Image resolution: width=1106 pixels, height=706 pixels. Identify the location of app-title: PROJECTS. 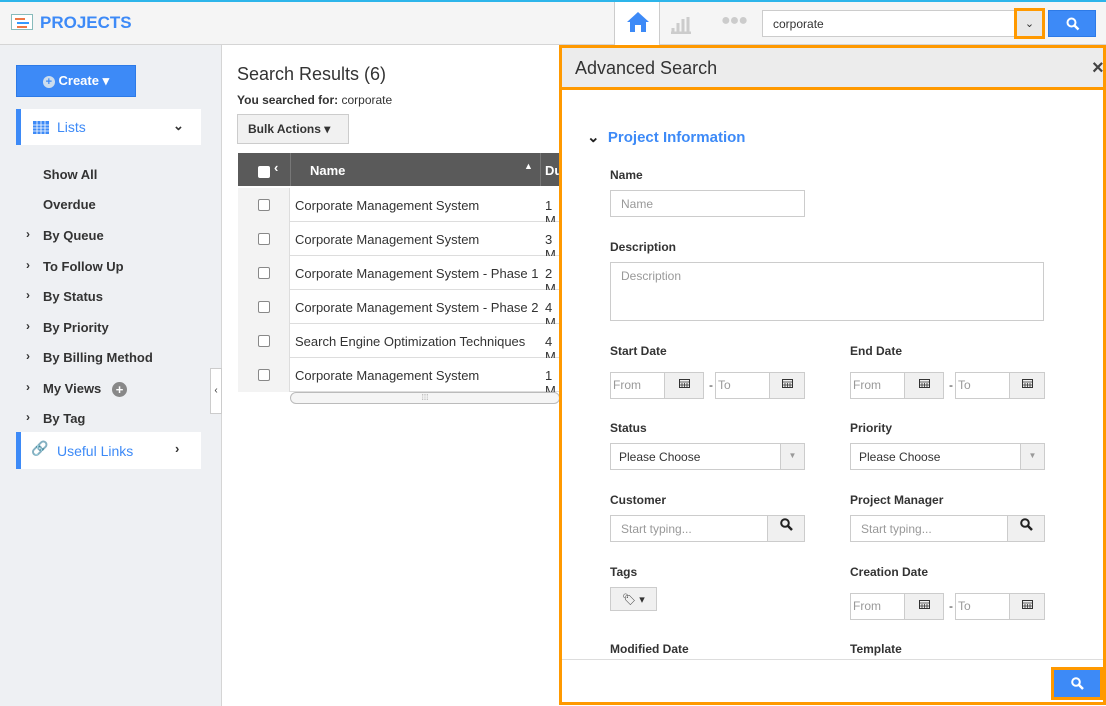
(86, 22).